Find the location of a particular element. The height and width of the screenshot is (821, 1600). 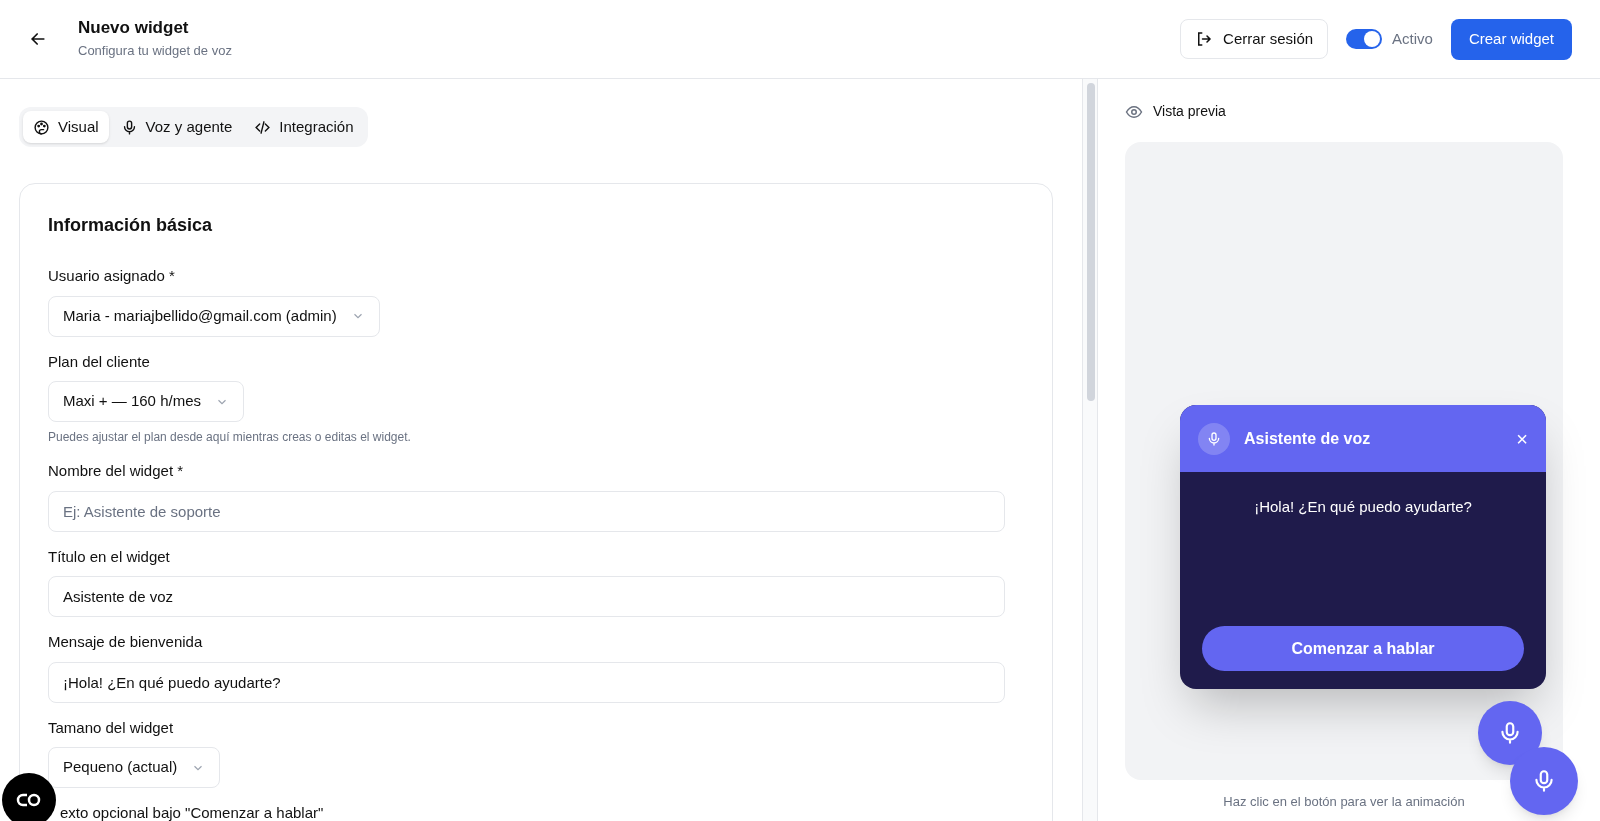

code-icon is located at coordinates (263, 127).